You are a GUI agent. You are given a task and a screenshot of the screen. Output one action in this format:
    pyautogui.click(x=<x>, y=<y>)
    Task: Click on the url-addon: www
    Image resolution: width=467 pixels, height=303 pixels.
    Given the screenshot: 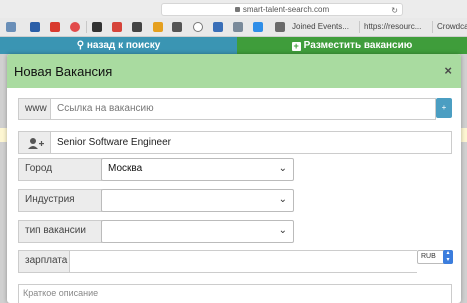 What is the action you would take?
    pyautogui.click(x=34, y=109)
    